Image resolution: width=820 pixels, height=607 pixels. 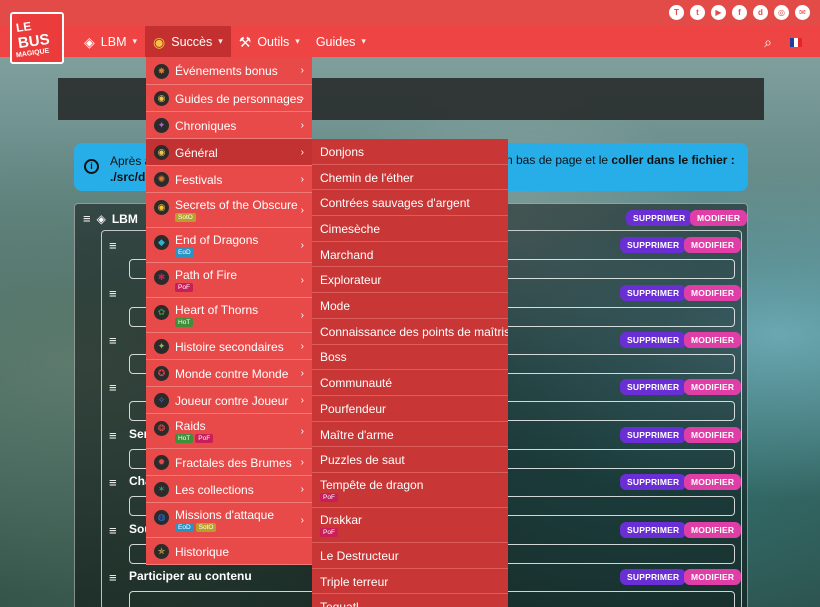 I want to click on instagram-icon: ◎, so click(x=781, y=12).